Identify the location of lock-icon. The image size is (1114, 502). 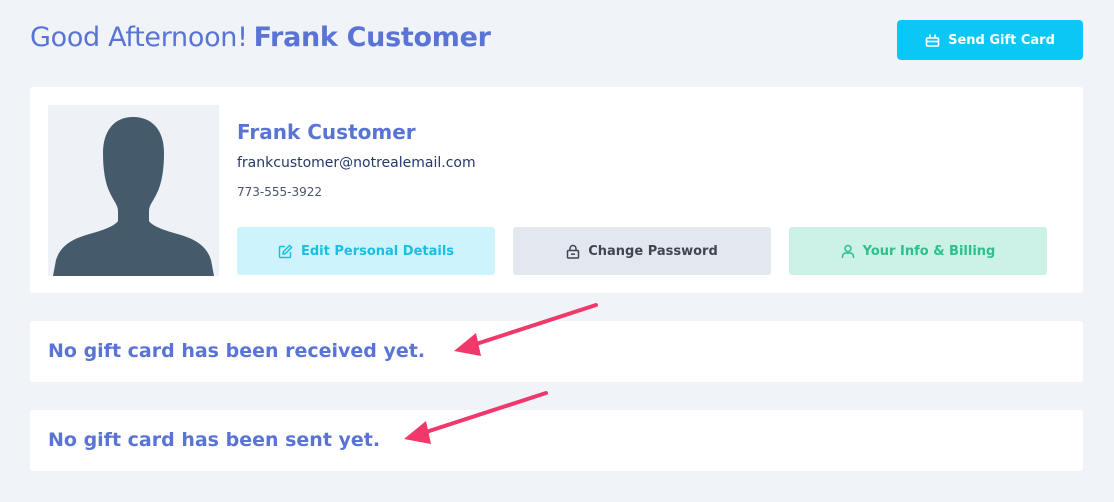
(573, 251).